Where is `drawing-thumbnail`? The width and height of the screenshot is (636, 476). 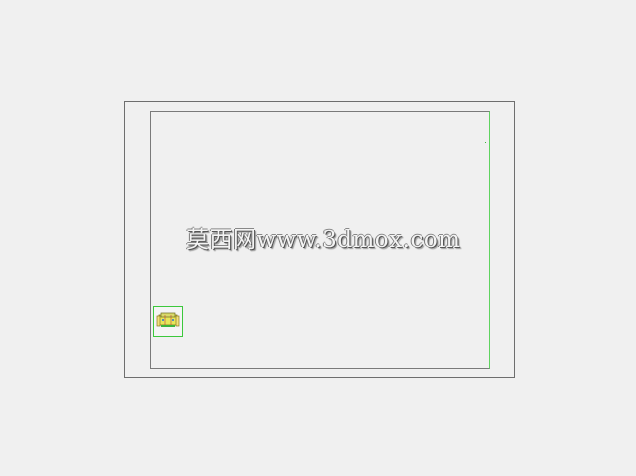
drawing-thumbnail is located at coordinates (168, 321).